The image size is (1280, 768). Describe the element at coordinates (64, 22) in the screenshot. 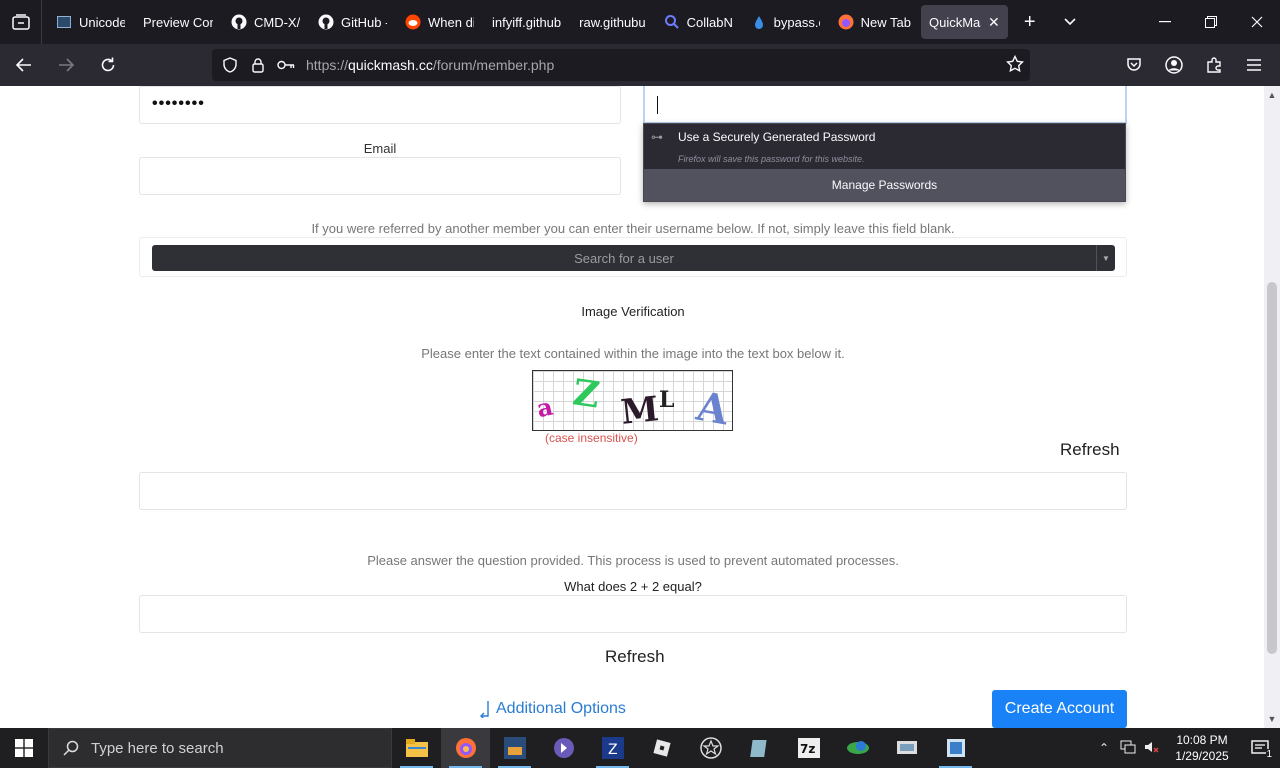

I see `terminal-favicon-icon` at that location.